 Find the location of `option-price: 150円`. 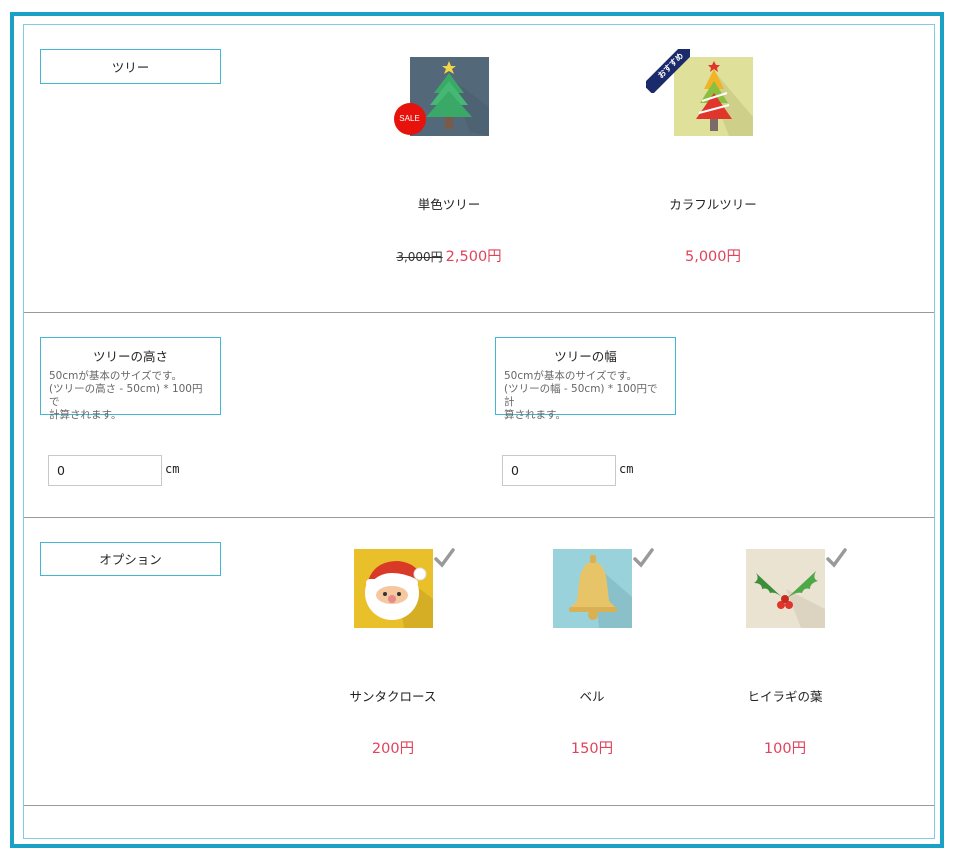

option-price: 150円 is located at coordinates (592, 749).